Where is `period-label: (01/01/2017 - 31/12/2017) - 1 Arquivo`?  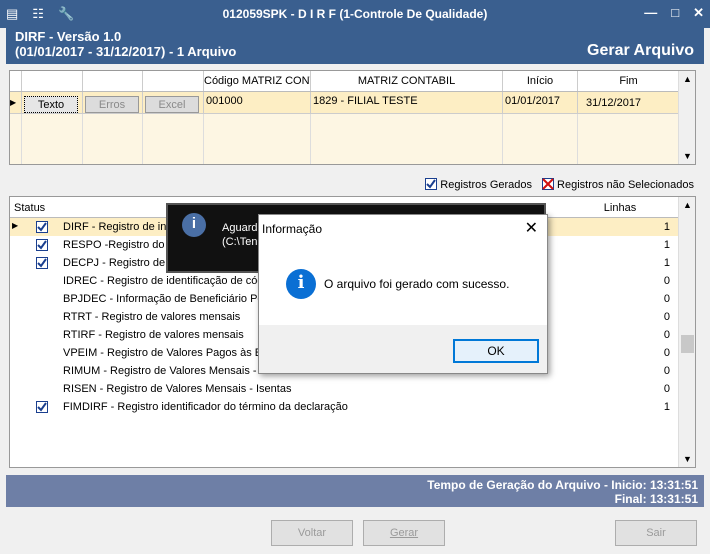
period-label: (01/01/2017 - 31/12/2017) - 1 Arquivo is located at coordinates (126, 51).